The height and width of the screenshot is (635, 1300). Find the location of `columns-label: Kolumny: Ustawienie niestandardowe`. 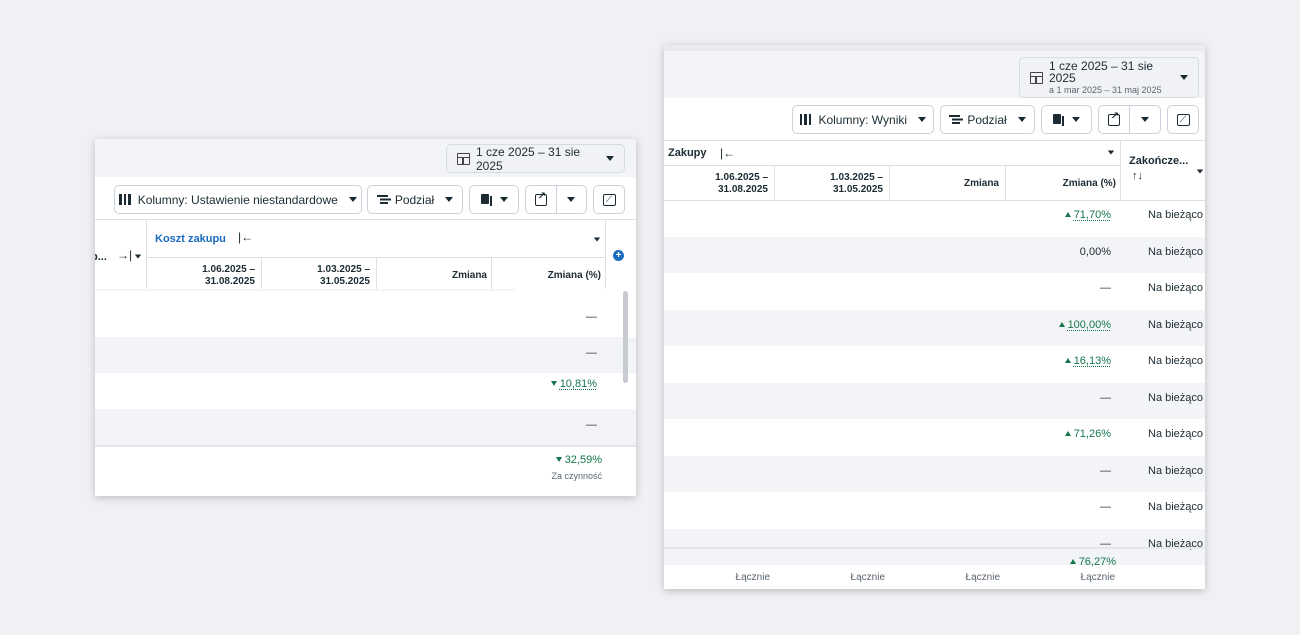

columns-label: Kolumny: Ustawienie niestandardowe is located at coordinates (237, 199).